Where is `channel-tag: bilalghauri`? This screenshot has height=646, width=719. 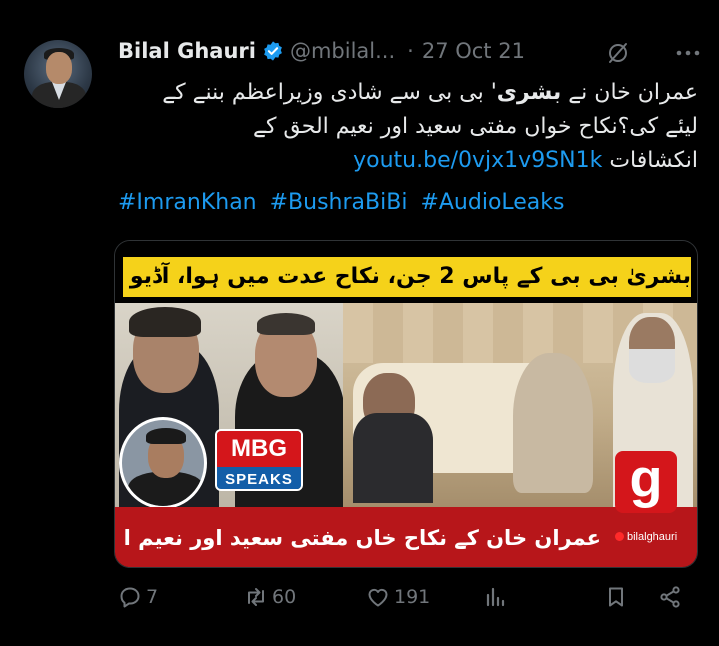
channel-tag: bilalghauri is located at coordinates (646, 537).